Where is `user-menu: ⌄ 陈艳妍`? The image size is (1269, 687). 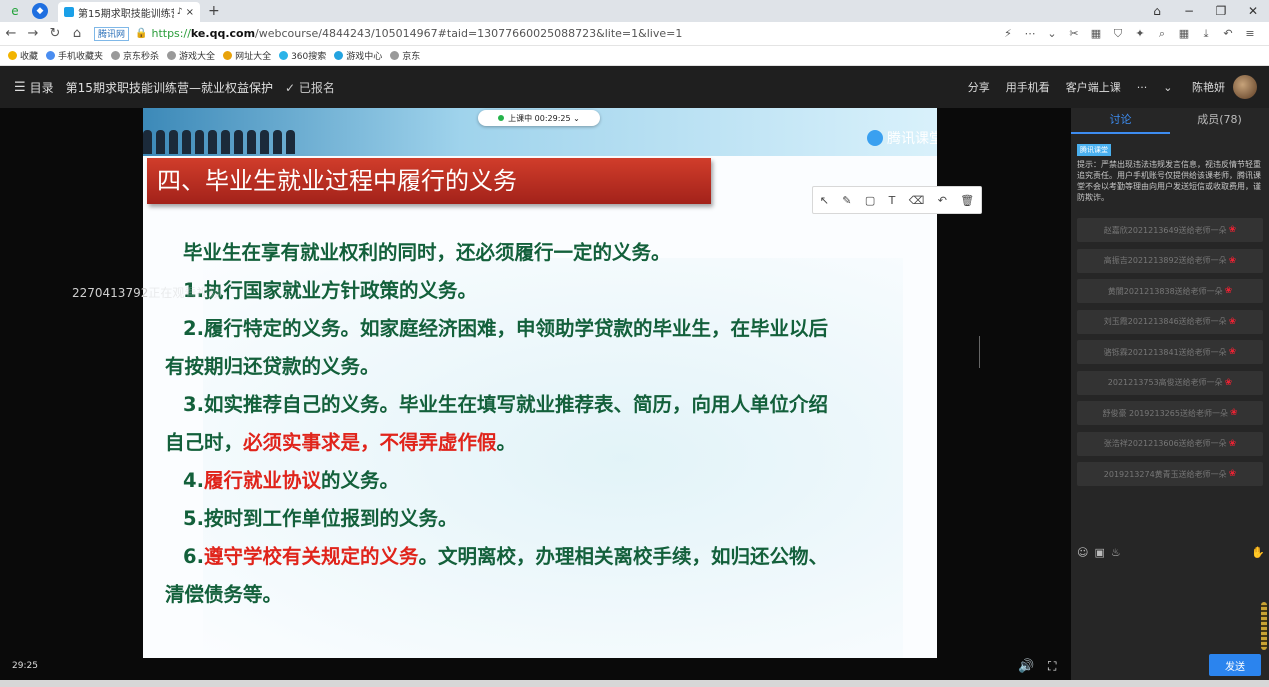
user-menu: ⌄ 陈艳妍 is located at coordinates (1194, 87).